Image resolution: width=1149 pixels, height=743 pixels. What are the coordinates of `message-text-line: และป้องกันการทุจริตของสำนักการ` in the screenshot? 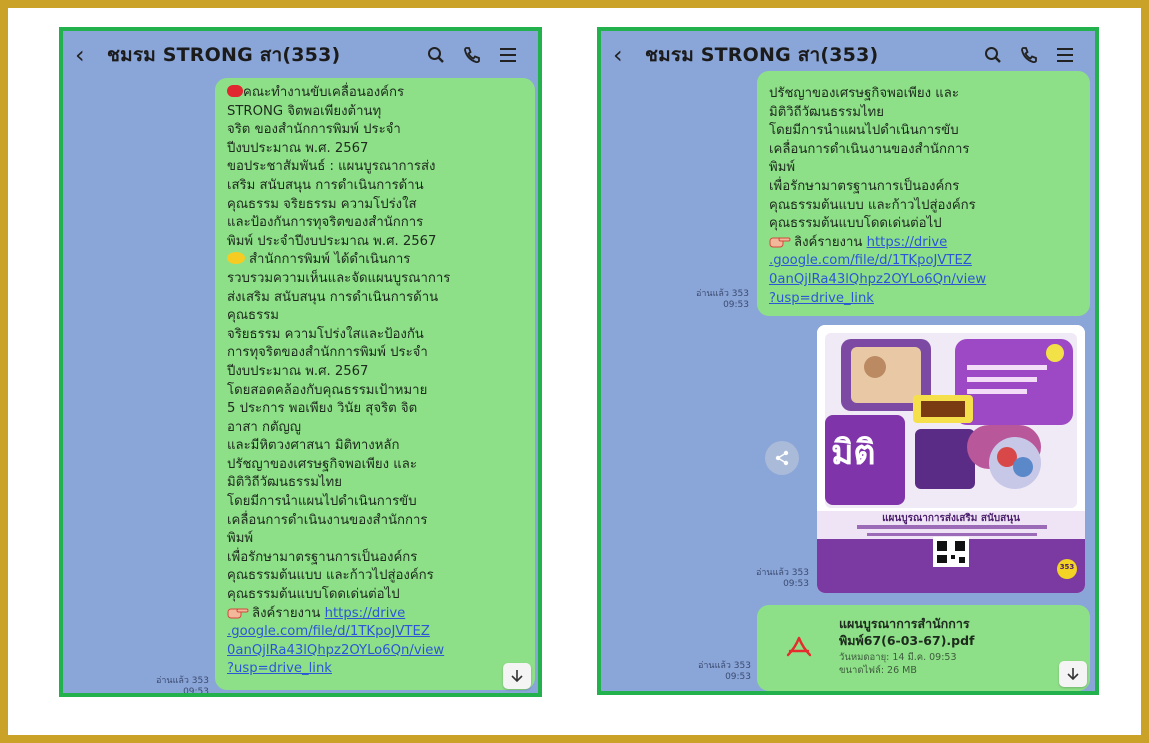 It's located at (376, 223).